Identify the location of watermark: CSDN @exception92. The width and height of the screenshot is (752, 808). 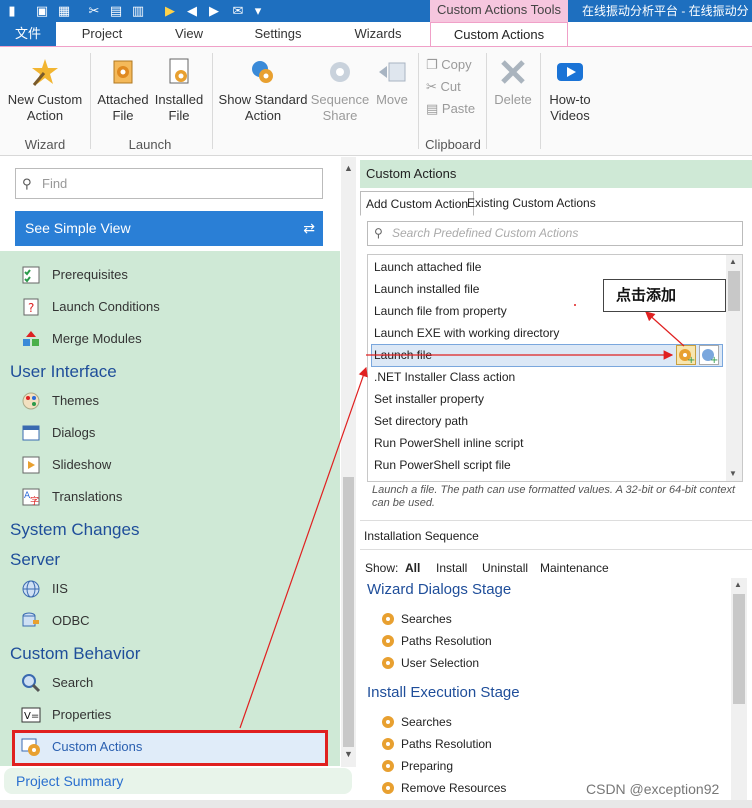
(653, 789).